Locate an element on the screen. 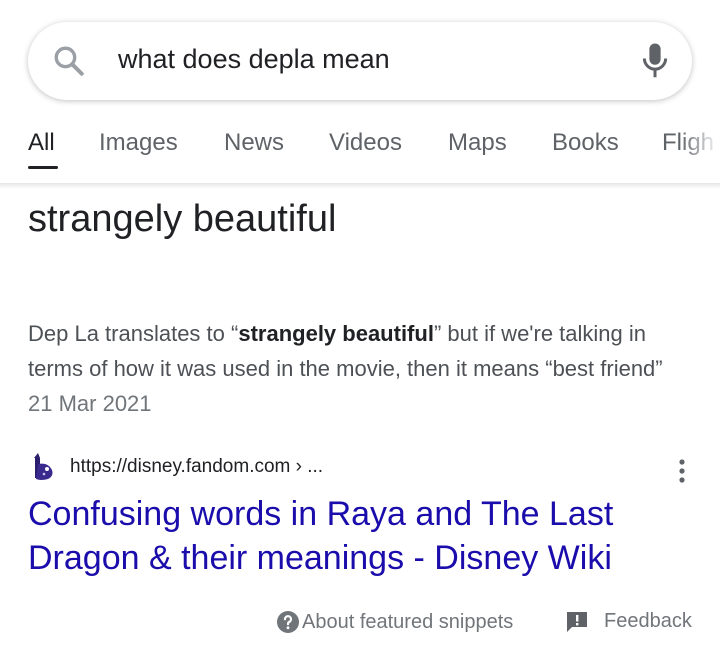  disney-fandom-favicon is located at coordinates (43, 466).